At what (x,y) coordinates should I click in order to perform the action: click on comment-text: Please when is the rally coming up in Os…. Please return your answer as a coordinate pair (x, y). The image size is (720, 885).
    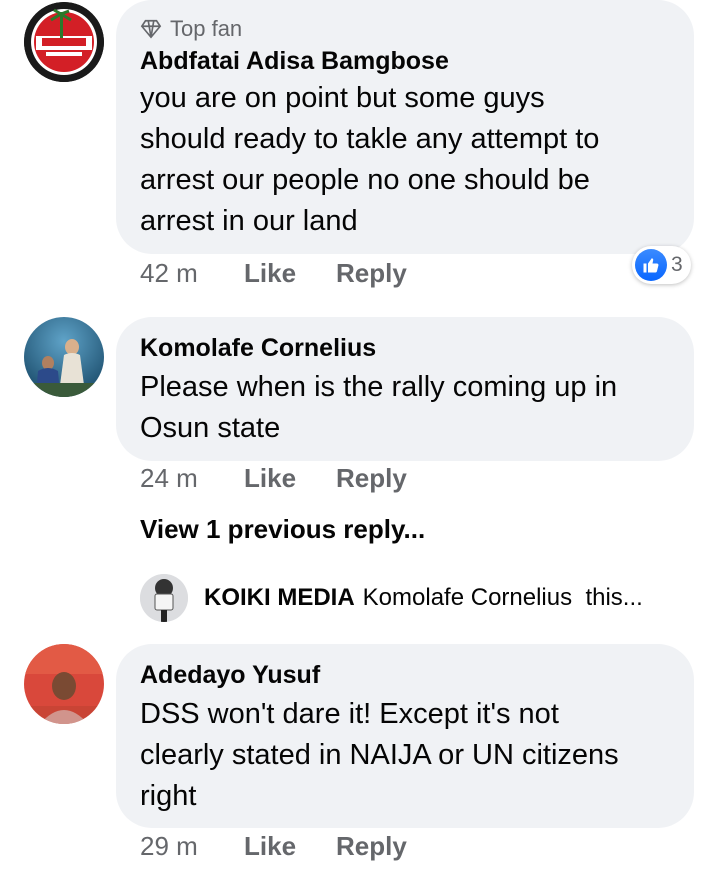
    Looking at the image, I should click on (405, 408).